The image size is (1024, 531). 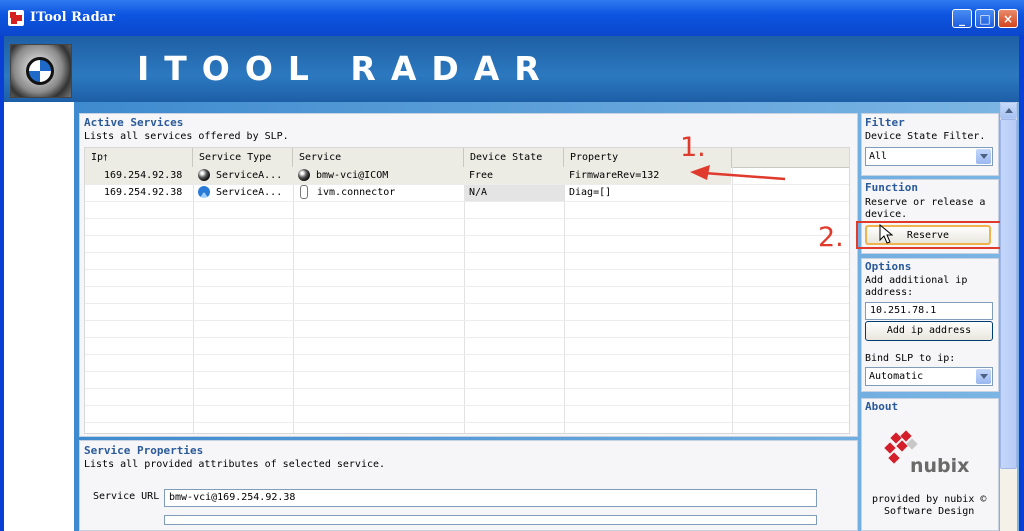 What do you see at coordinates (891, 187) in the screenshot?
I see `function-title: Function` at bounding box center [891, 187].